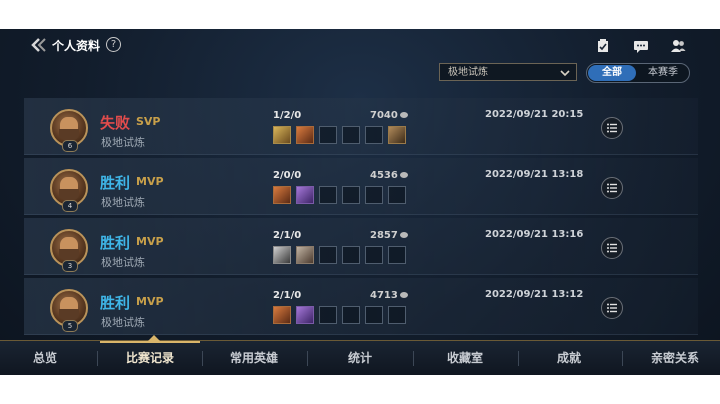  Describe the element at coordinates (70, 206) in the screenshot. I see `hero-level-badge: 4` at that location.